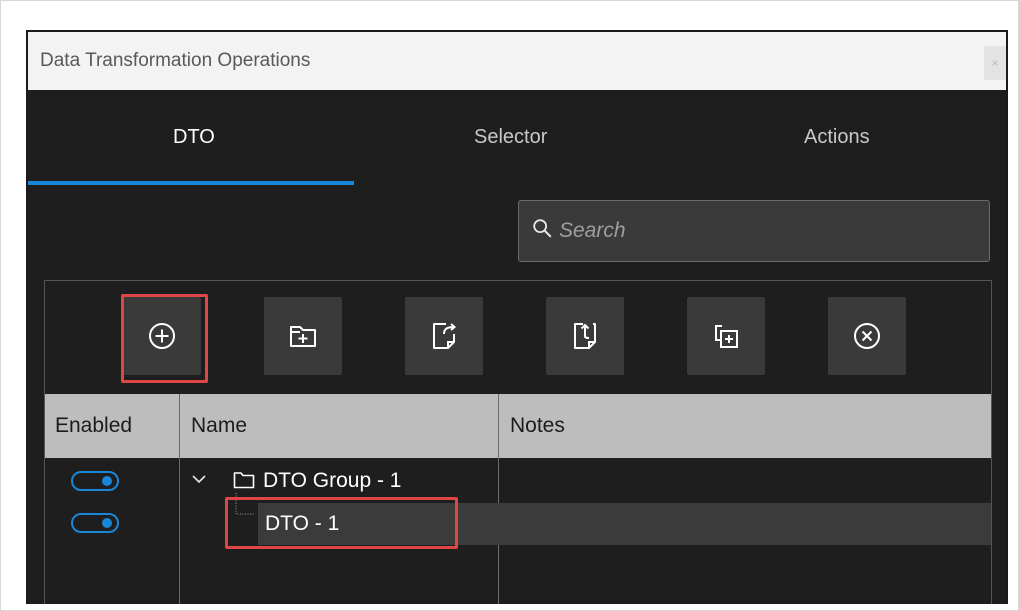 This screenshot has width=1019, height=611. I want to click on tab-selector: Selector, so click(510, 137).